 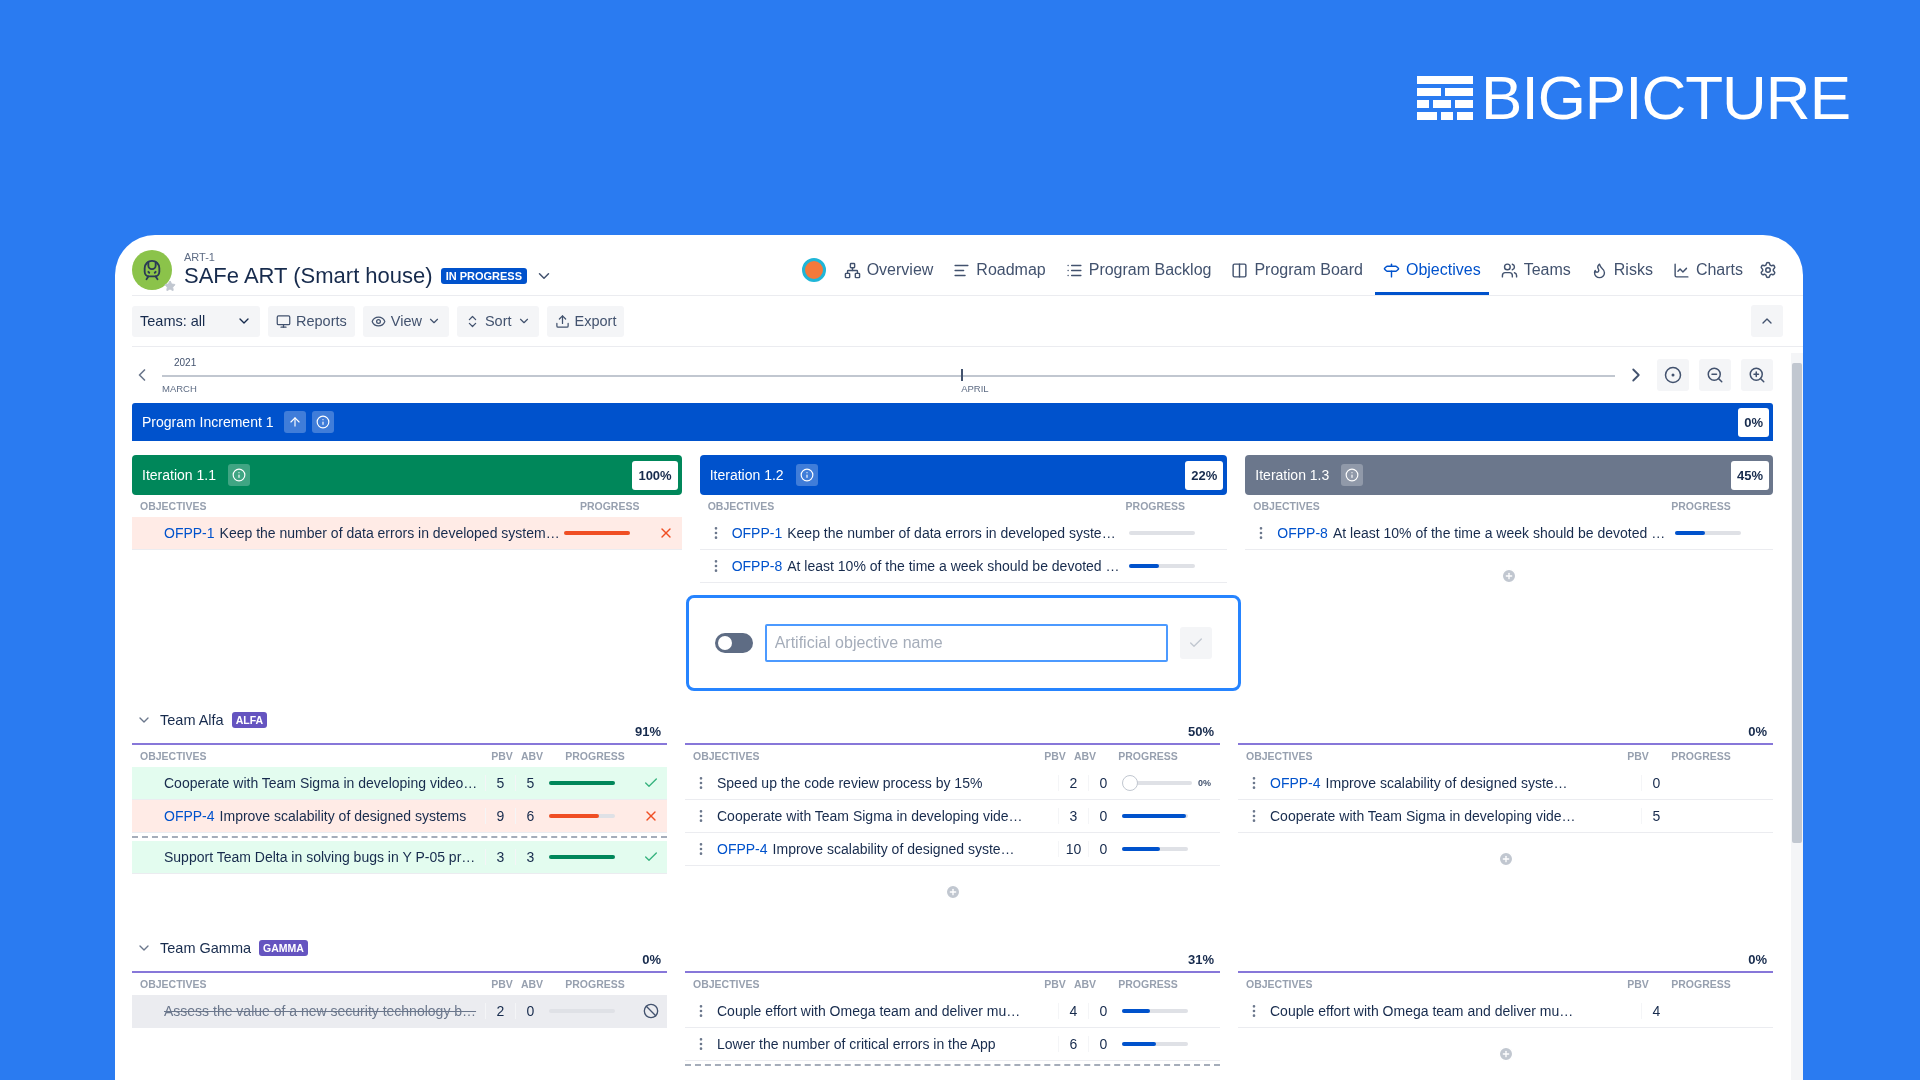 What do you see at coordinates (1715, 375) in the screenshot?
I see `zoom-out-button` at bounding box center [1715, 375].